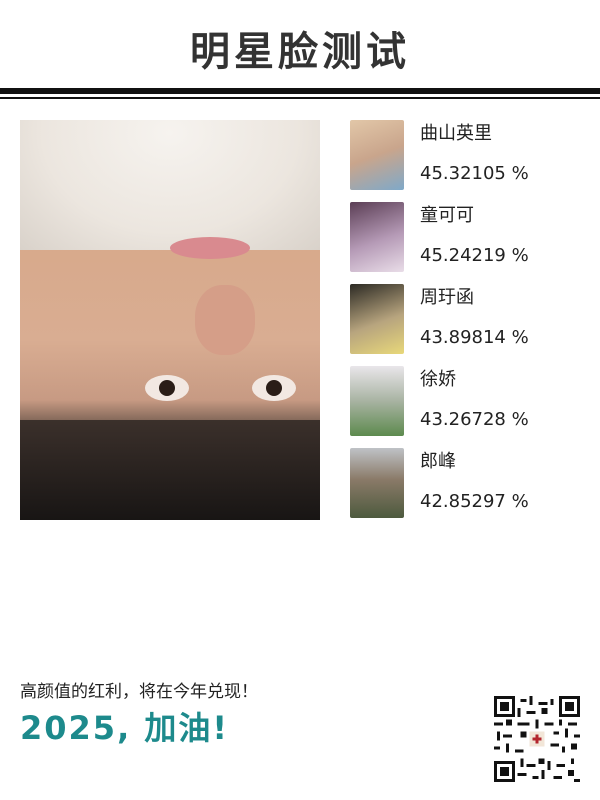  I want to click on qr-code-icon, so click(537, 739).